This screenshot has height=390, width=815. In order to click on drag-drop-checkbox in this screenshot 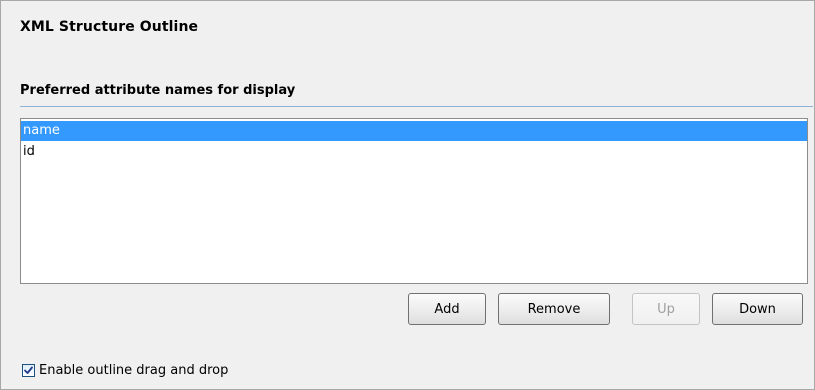, I will do `click(28, 370)`.